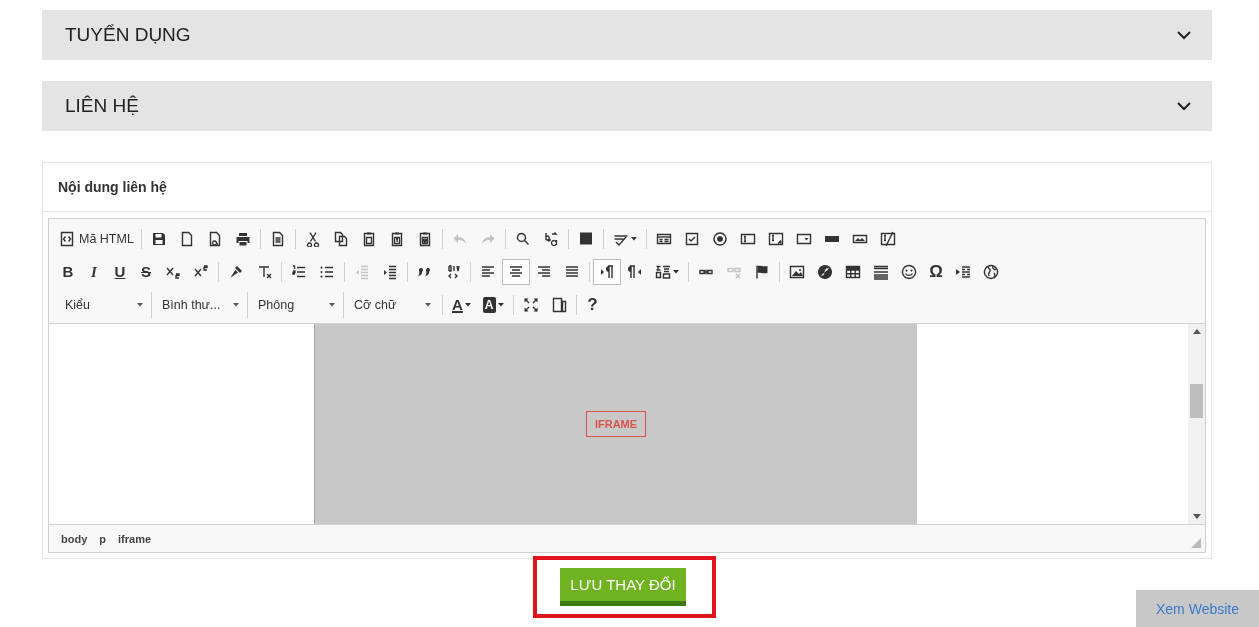 The image size is (1259, 627). I want to click on strike-button: S, so click(146, 271).